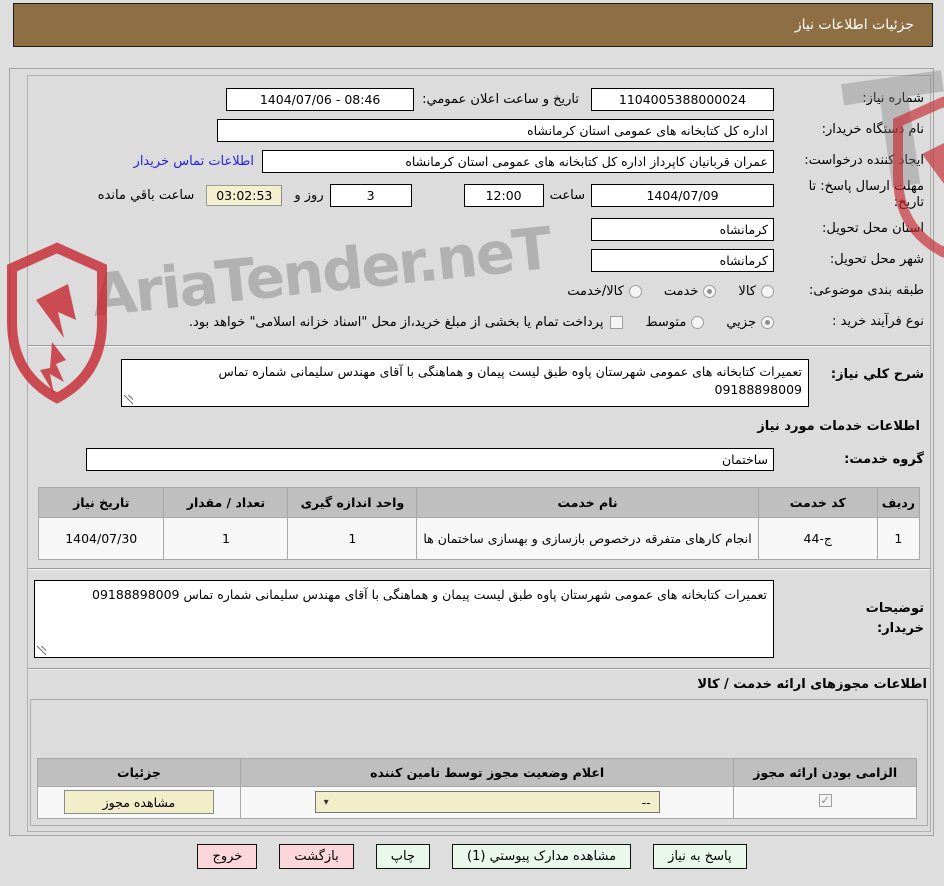  I want to click on col-permit-required: الزامی بودن ارائه مجوز, so click(825, 772).